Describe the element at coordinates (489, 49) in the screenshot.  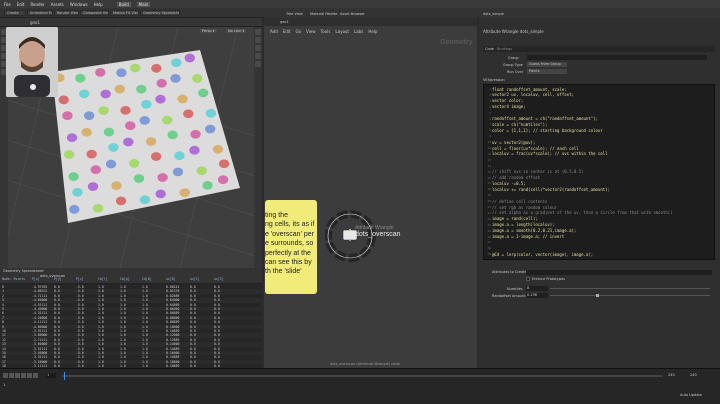
I see `tab-code: Code` at that location.